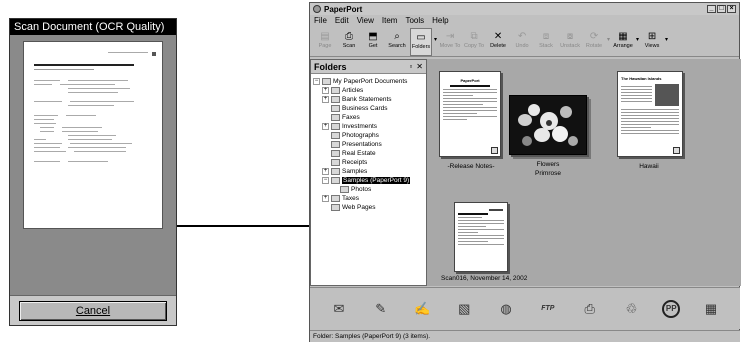  Describe the element at coordinates (570, 42) in the screenshot. I see `unstack-button: ⧇ Unstack` at that location.